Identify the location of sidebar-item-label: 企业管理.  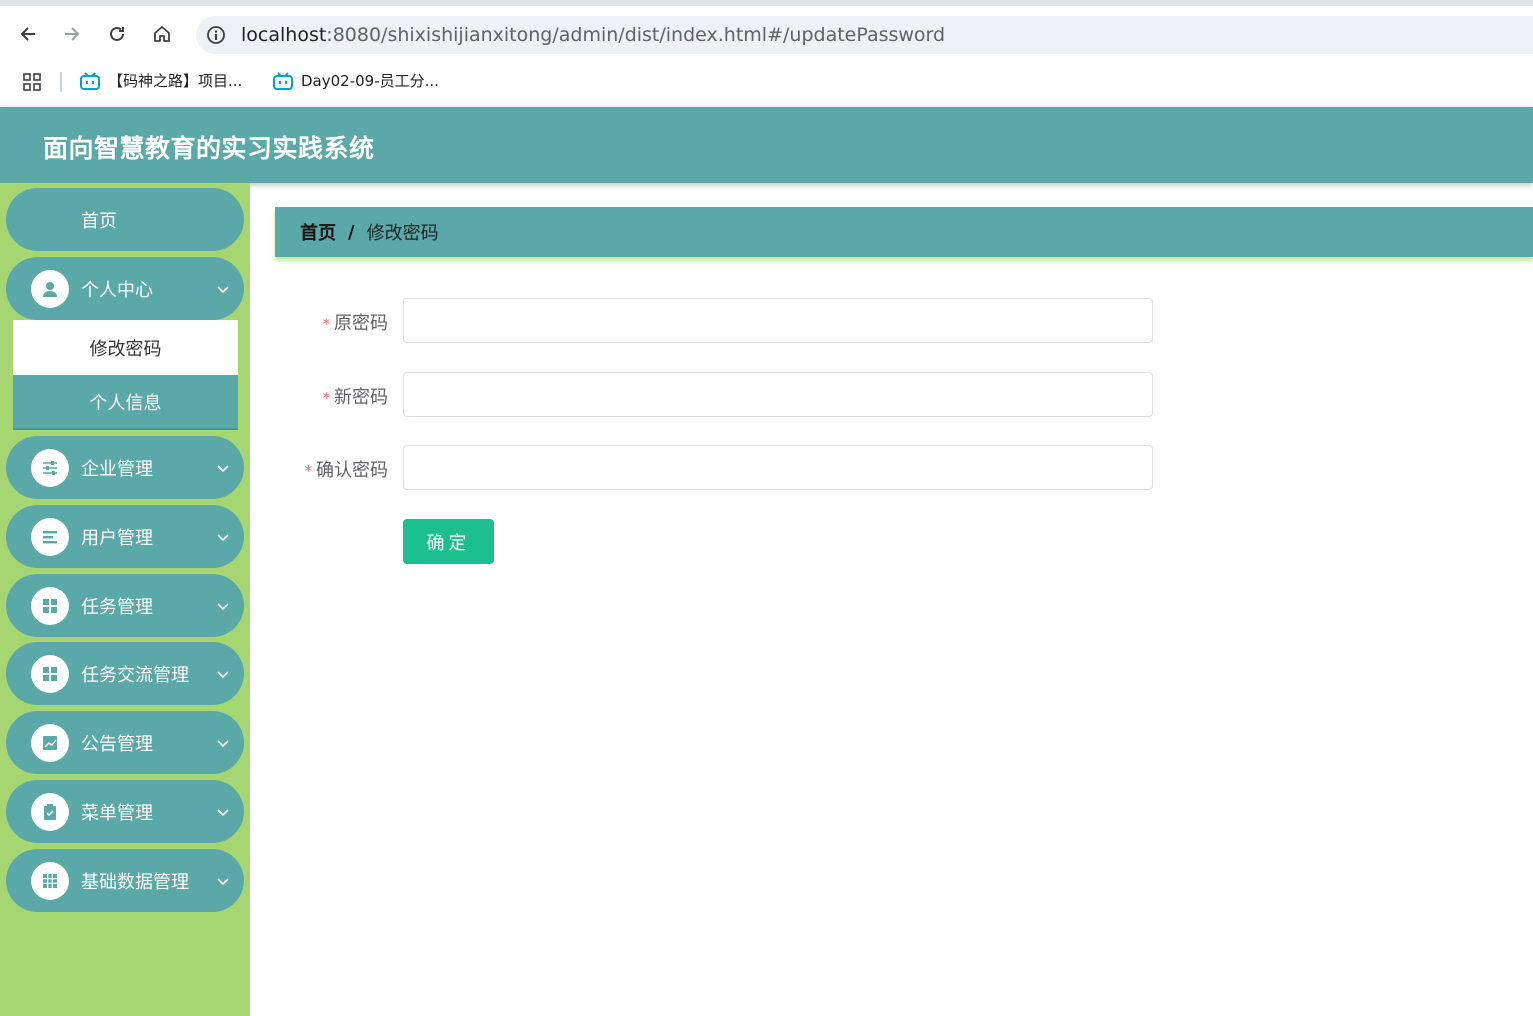
(117, 469).